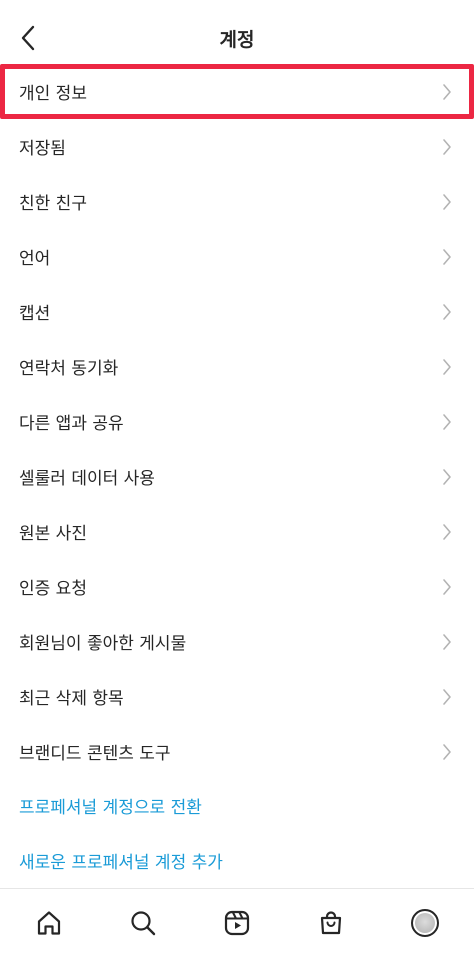 This screenshot has height=962, width=474. Describe the element at coordinates (237, 311) in the screenshot. I see `menu-item-captions: 캡션` at that location.